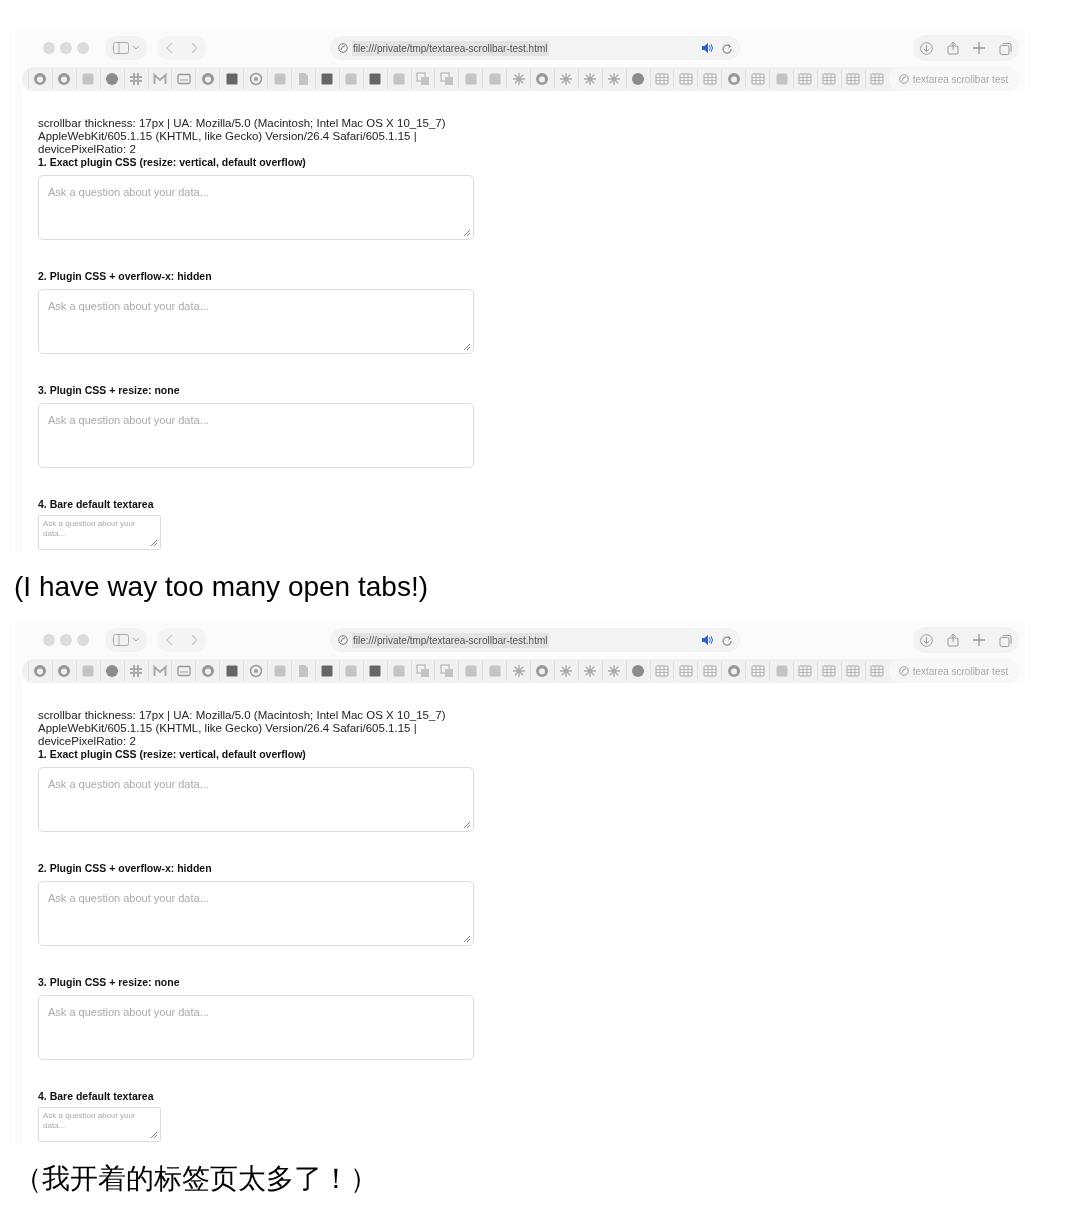 The width and height of the screenshot is (1080, 1229). I want to click on test-heading: 4. Bare default textarea, so click(96, 1096).